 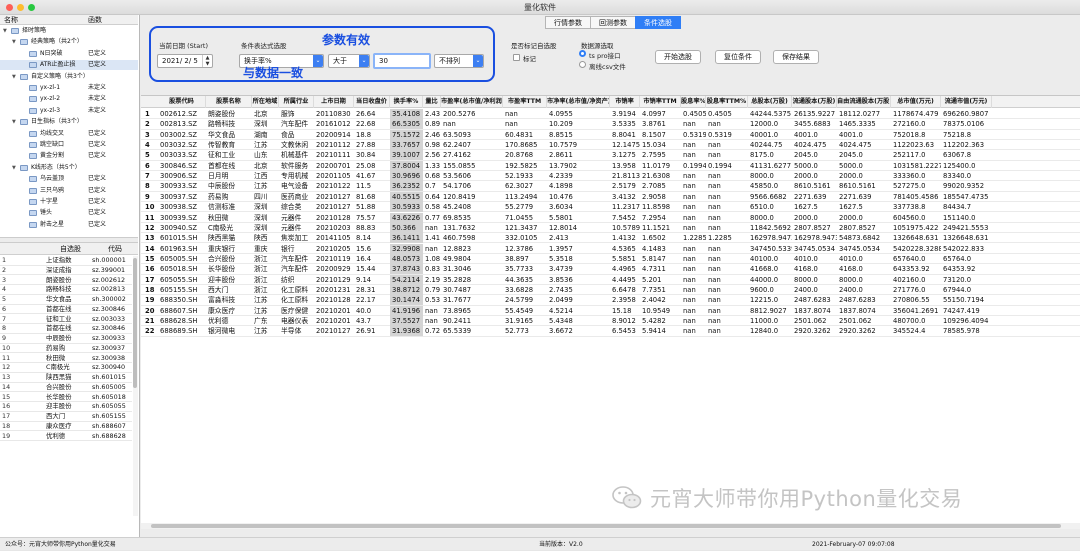 I want to click on tree-item: 黄金分割 已定义, so click(x=69, y=156).